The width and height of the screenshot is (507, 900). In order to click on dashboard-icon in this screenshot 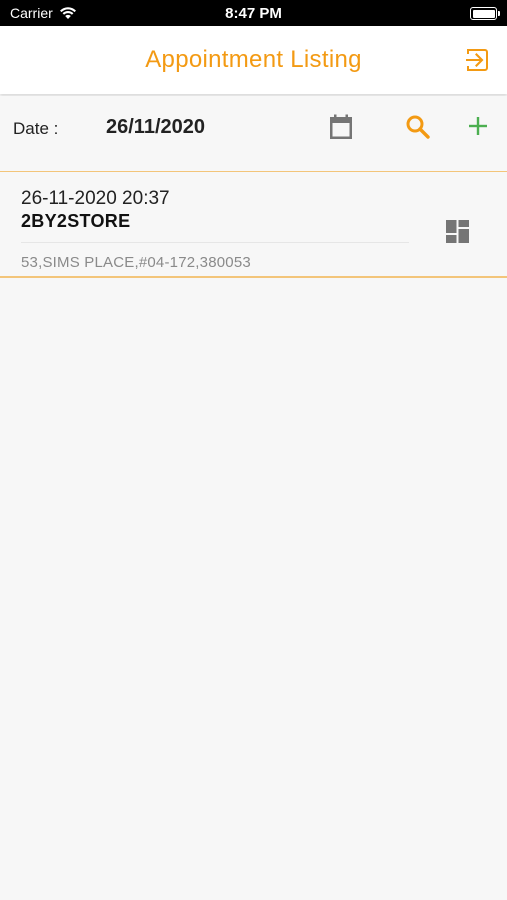, I will do `click(457, 231)`.